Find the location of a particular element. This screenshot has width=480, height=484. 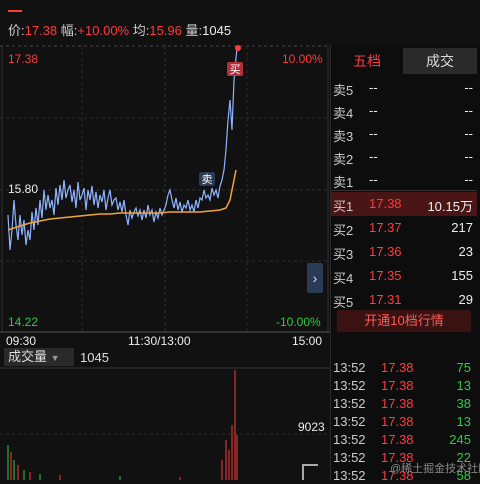

panel-tabs: 五档 成交 is located at coordinates (405, 61).